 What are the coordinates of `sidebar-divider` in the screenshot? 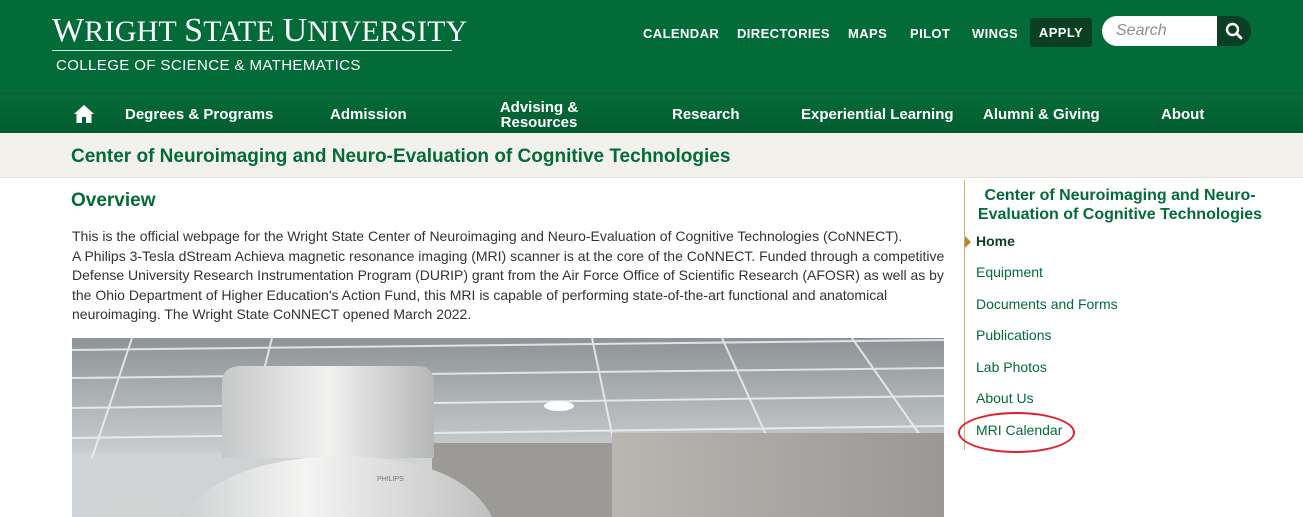 It's located at (964, 315).